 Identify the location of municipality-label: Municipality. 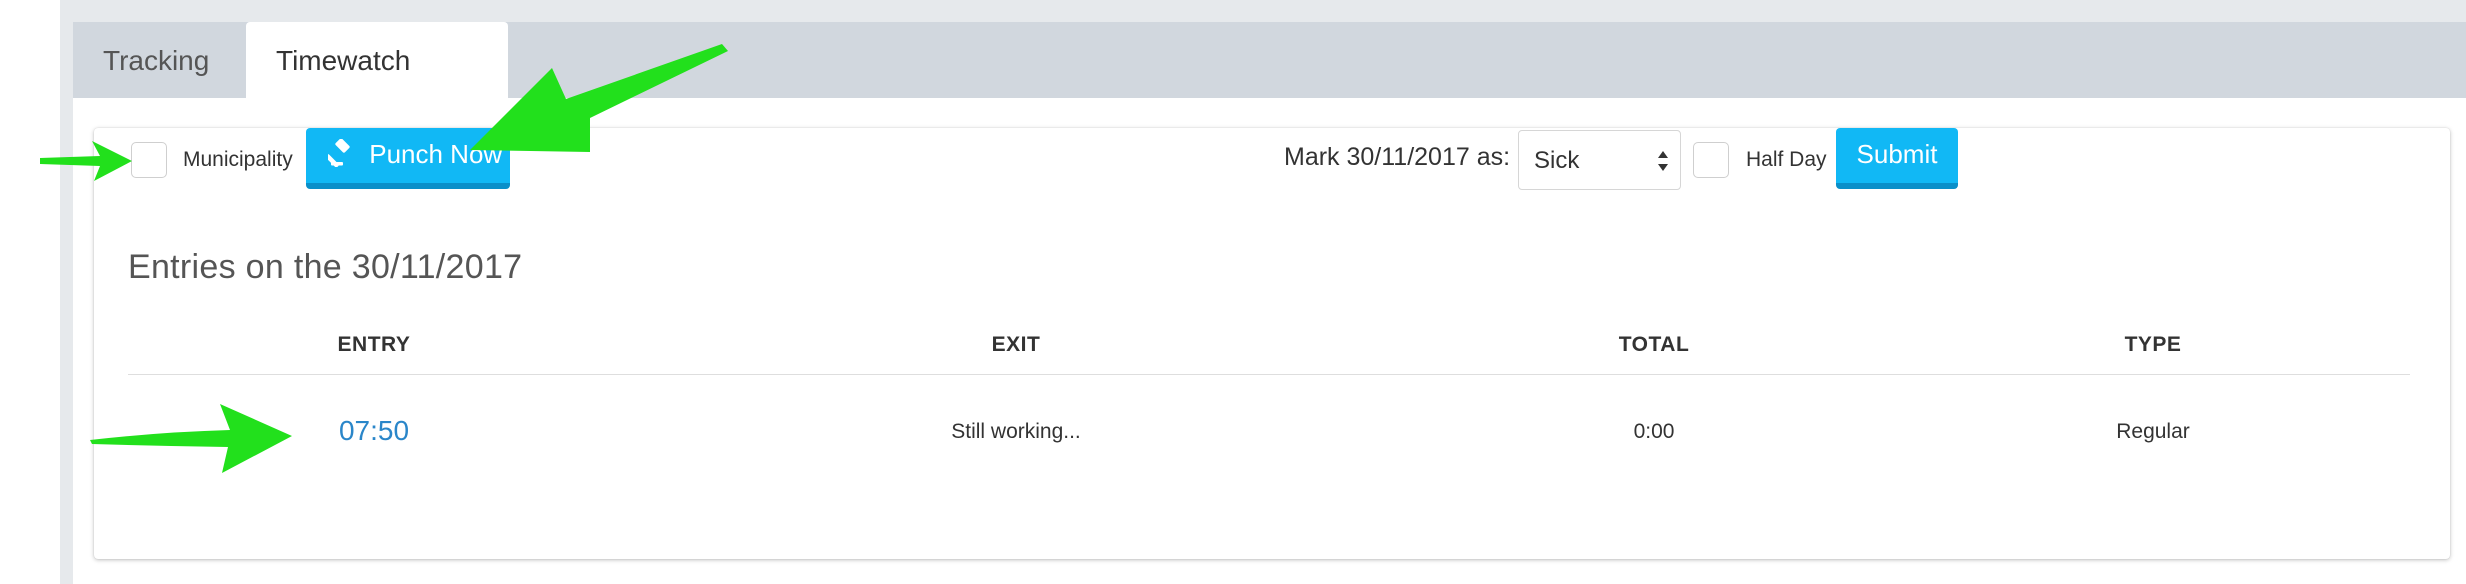
(238, 159).